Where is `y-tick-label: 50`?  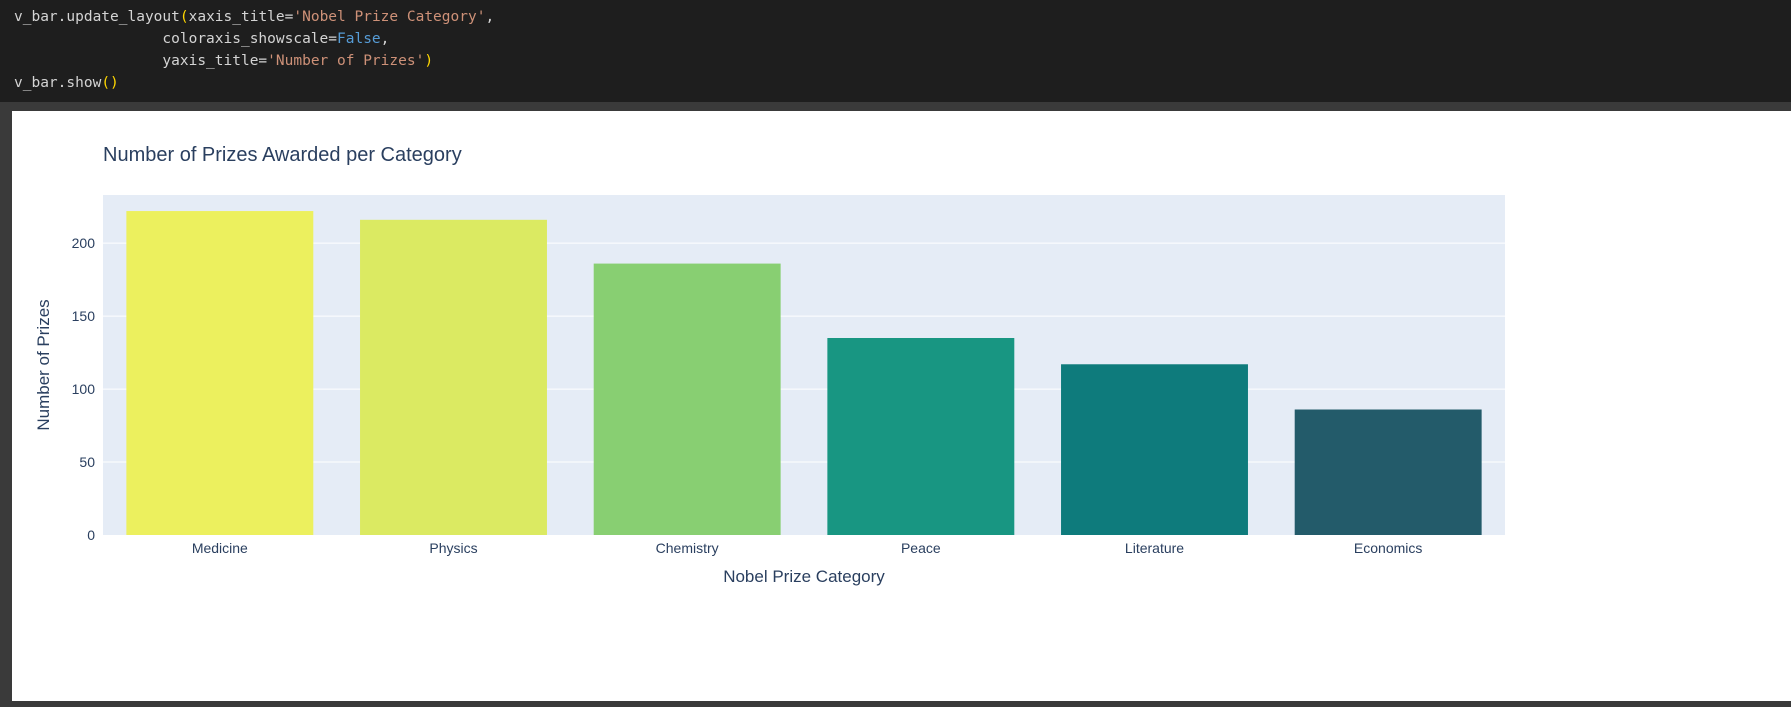
y-tick-label: 50 is located at coordinates (87, 462).